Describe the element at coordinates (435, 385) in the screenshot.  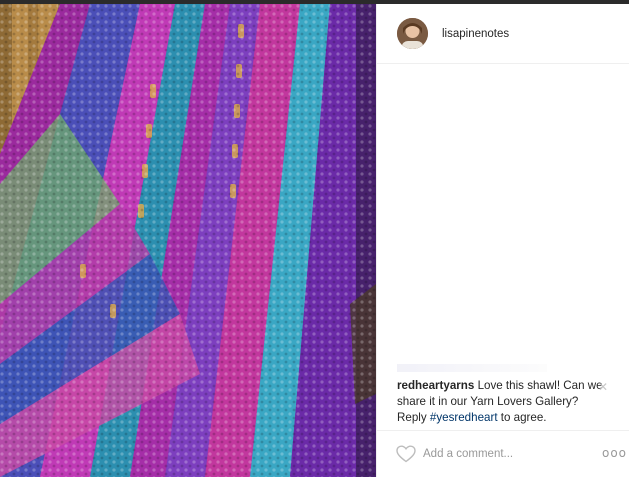
I see `comment-username: redheartyarns` at that location.